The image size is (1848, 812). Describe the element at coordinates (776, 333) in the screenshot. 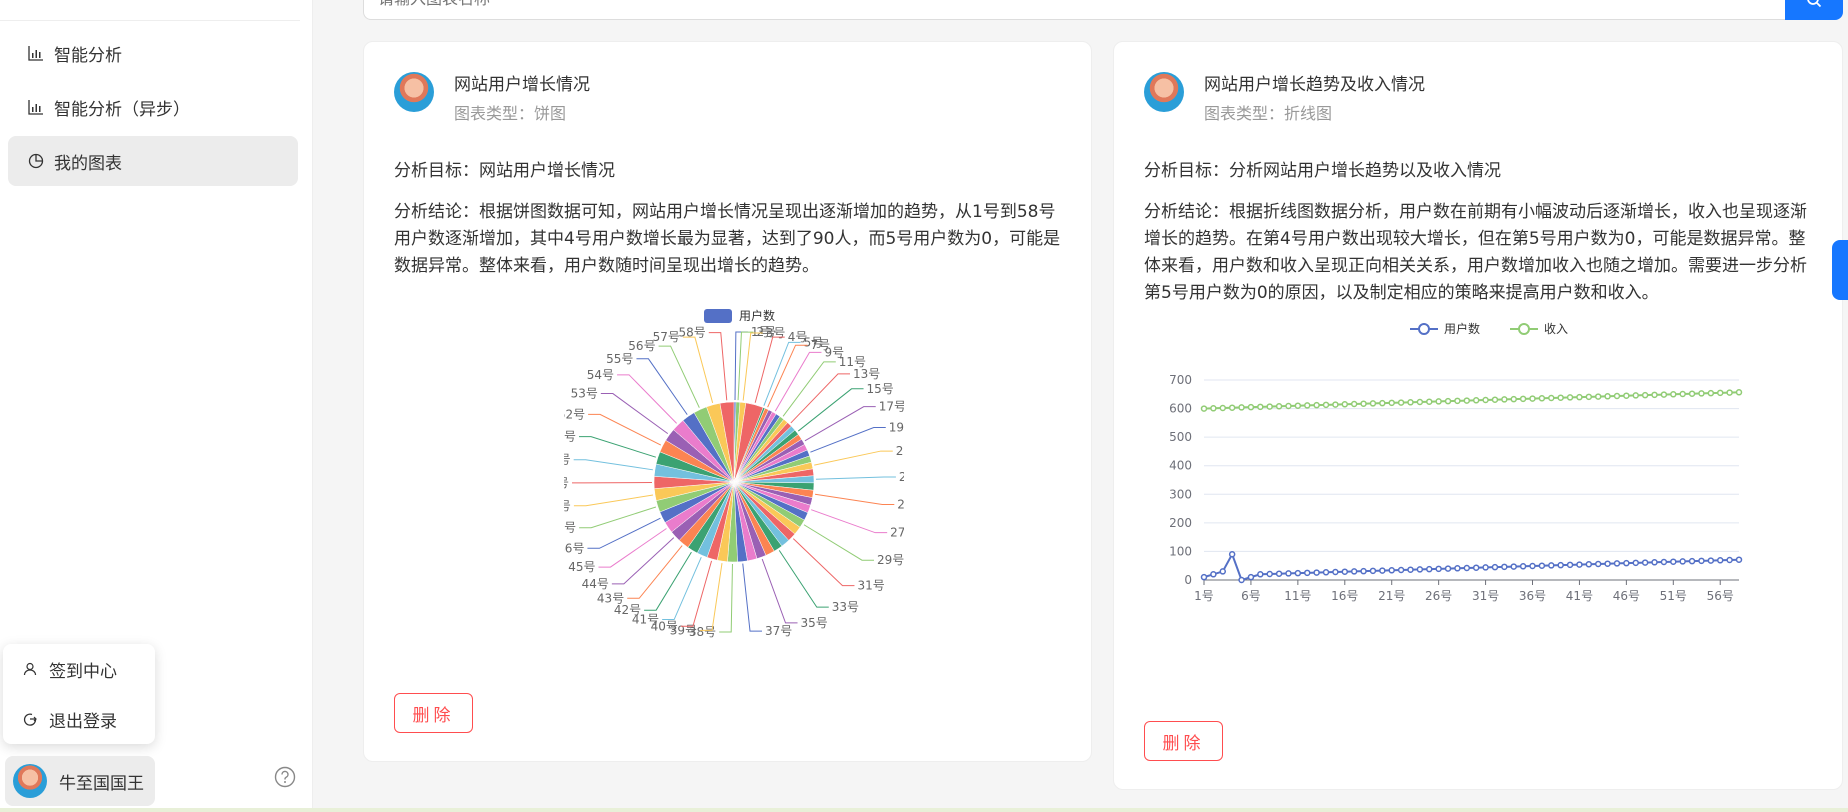

I see `pie-label: 3号` at that location.